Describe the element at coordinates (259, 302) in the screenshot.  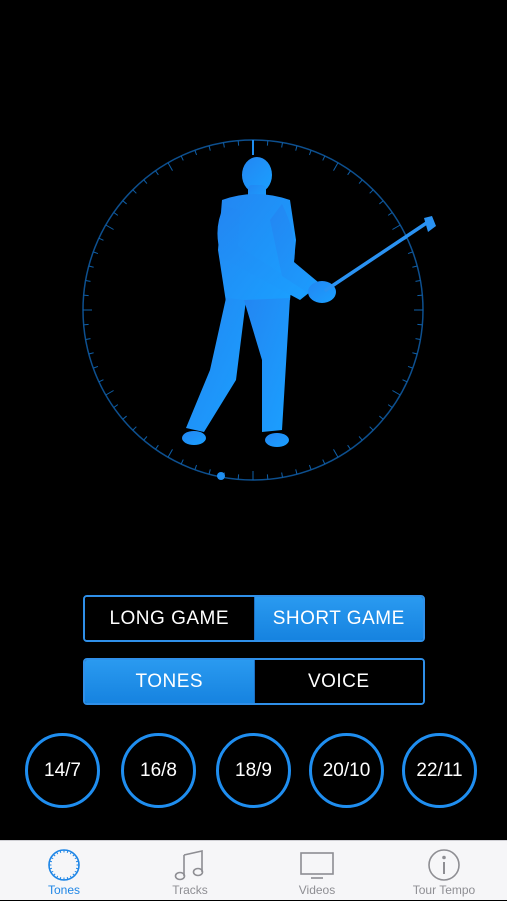
I see `golfer-silhouette-icon` at that location.